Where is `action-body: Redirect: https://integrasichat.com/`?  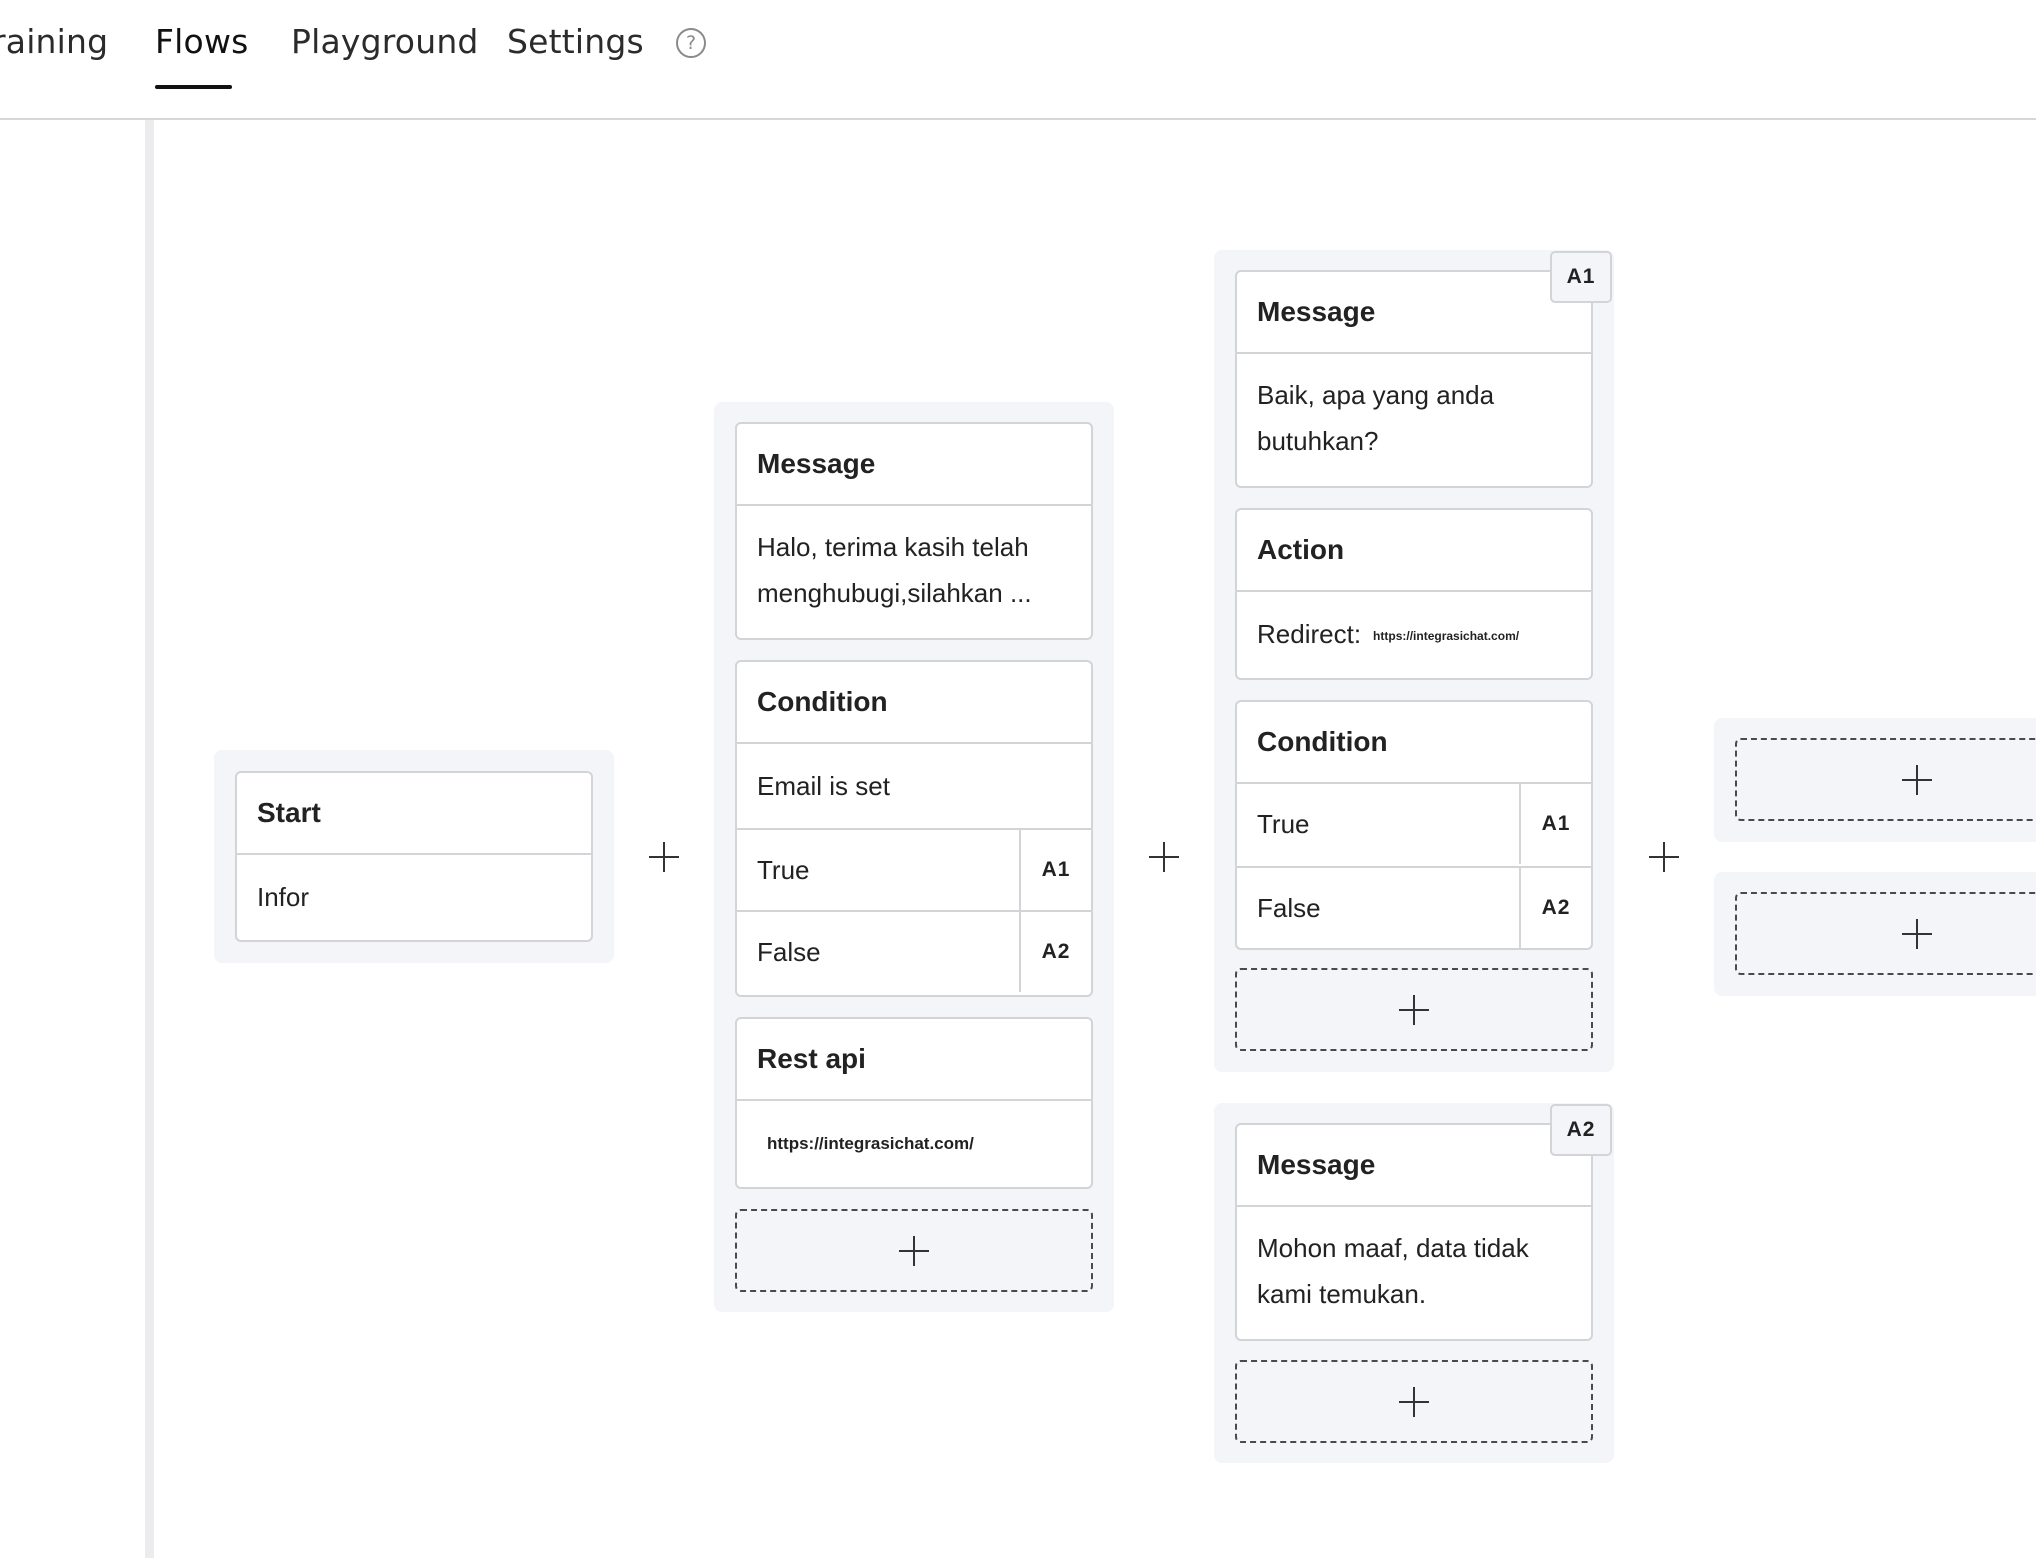
action-body: Redirect: https://integrasichat.com/ is located at coordinates (1414, 635).